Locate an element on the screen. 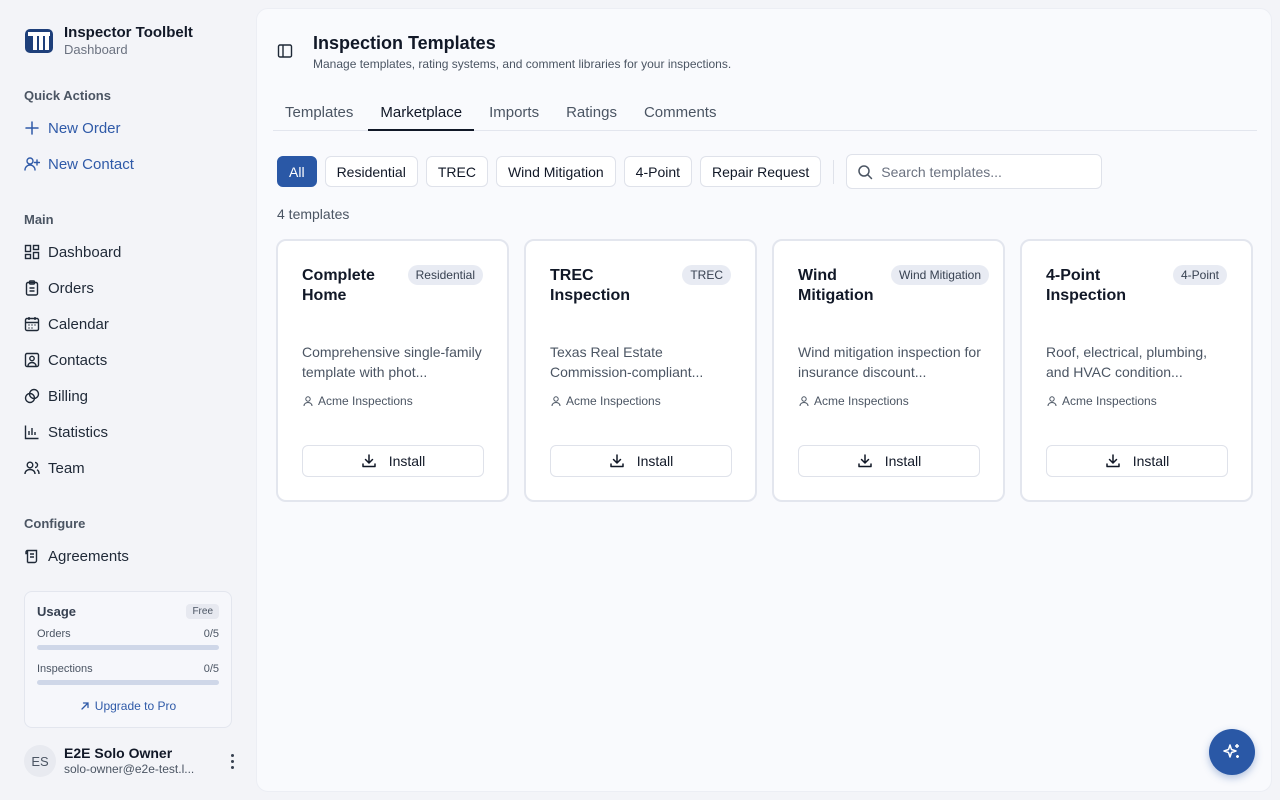 The height and width of the screenshot is (800, 1280). new-contact-label: New Contact is located at coordinates (91, 164).